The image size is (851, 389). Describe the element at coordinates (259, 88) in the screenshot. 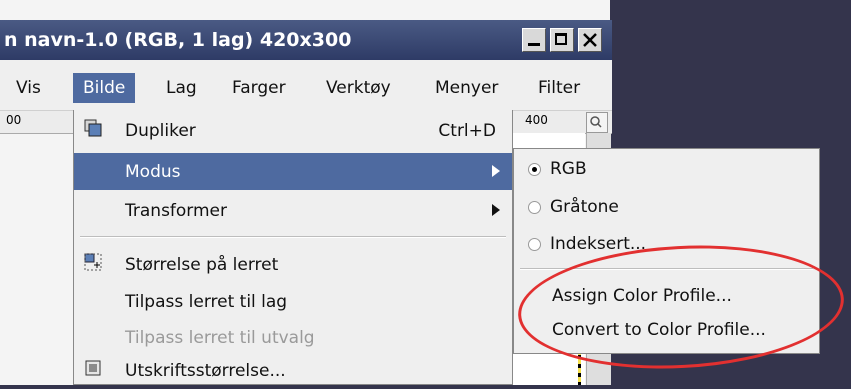

I see `menu-farger: Farger` at that location.